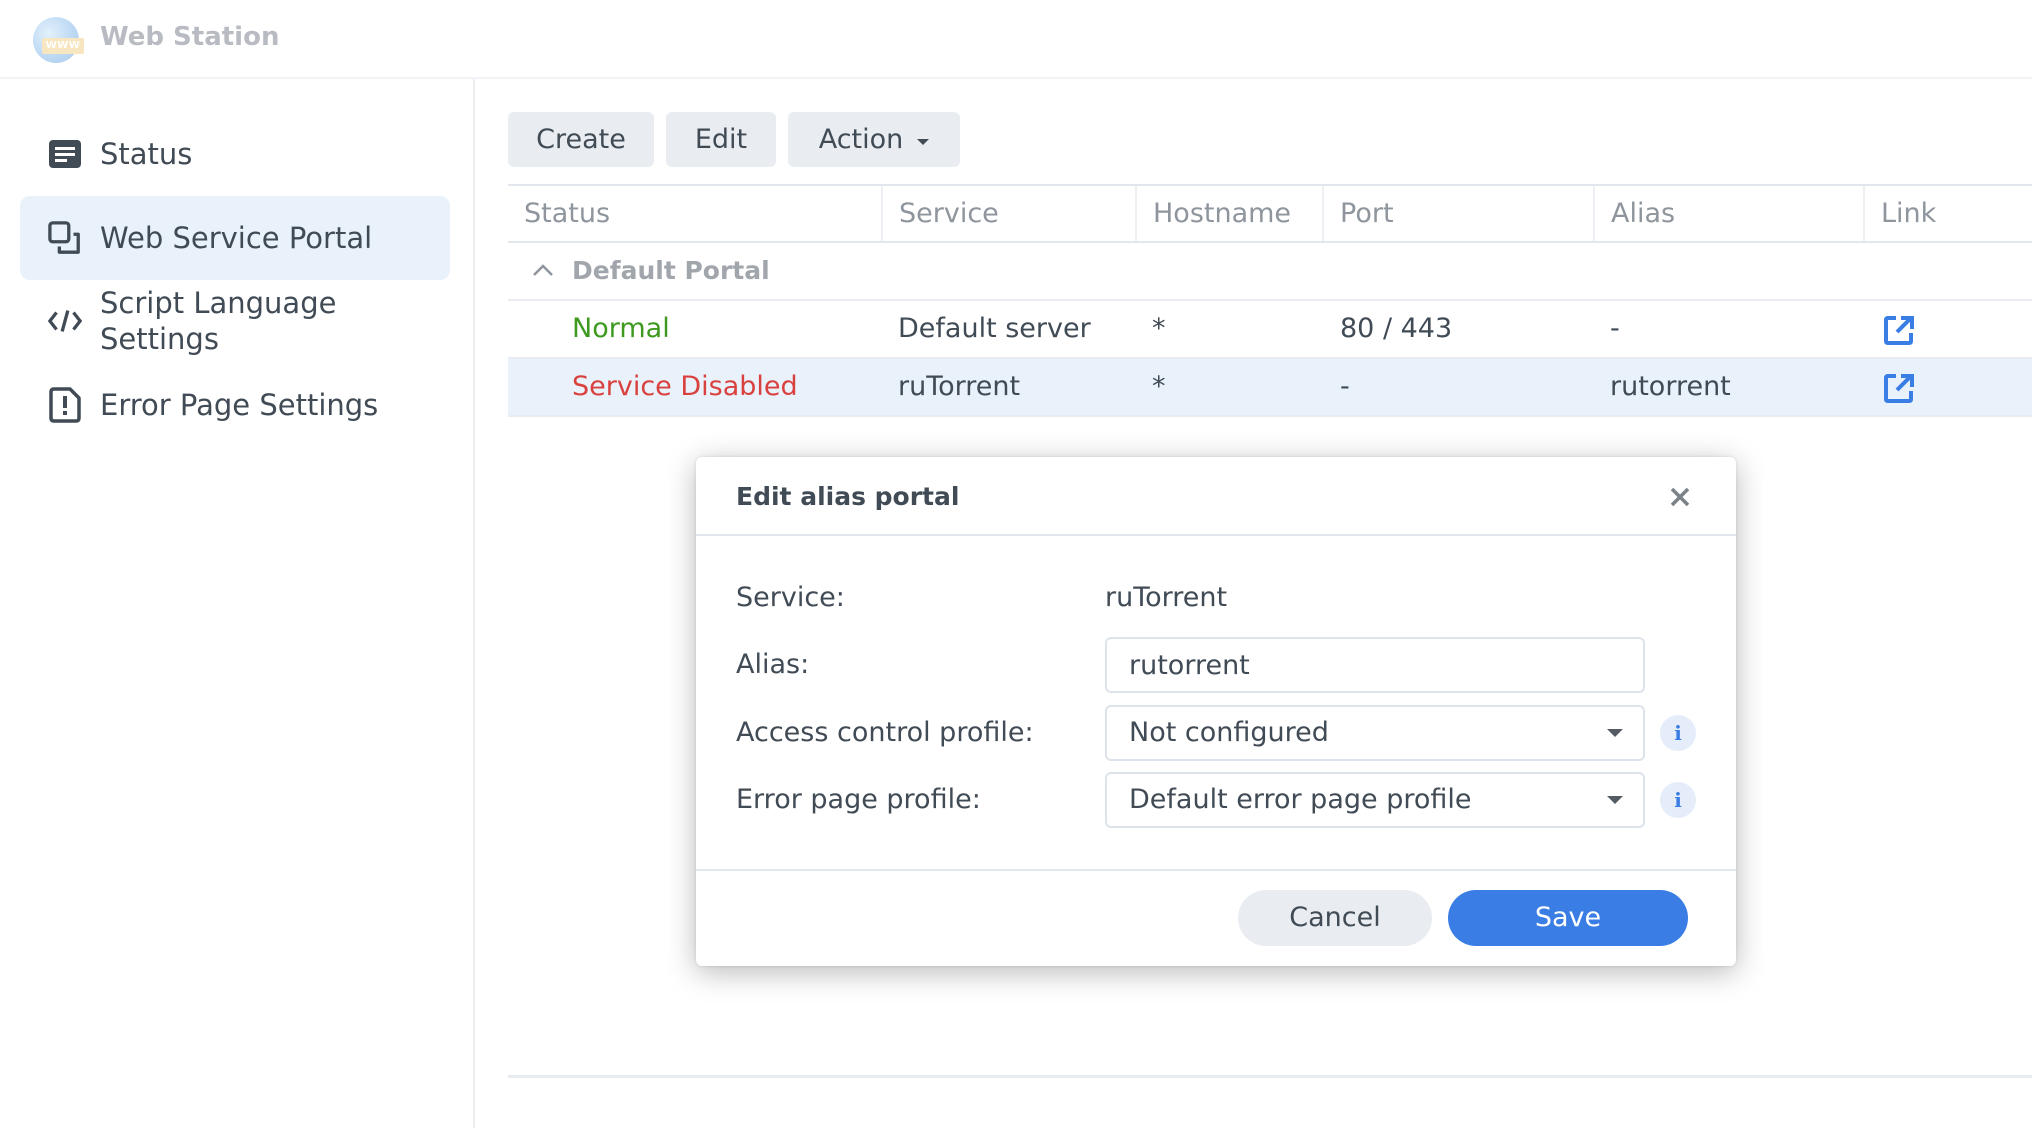 This screenshot has height=1128, width=2032. I want to click on table-row-selected: Service Disabled ruTorrent * - rutorrent, so click(1270, 388).